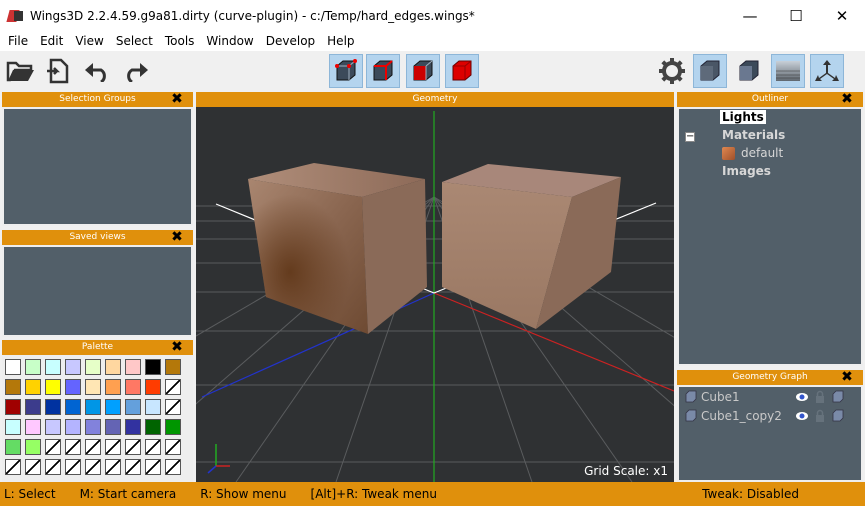  Describe the element at coordinates (136, 71) in the screenshot. I see `redo-icon` at that location.